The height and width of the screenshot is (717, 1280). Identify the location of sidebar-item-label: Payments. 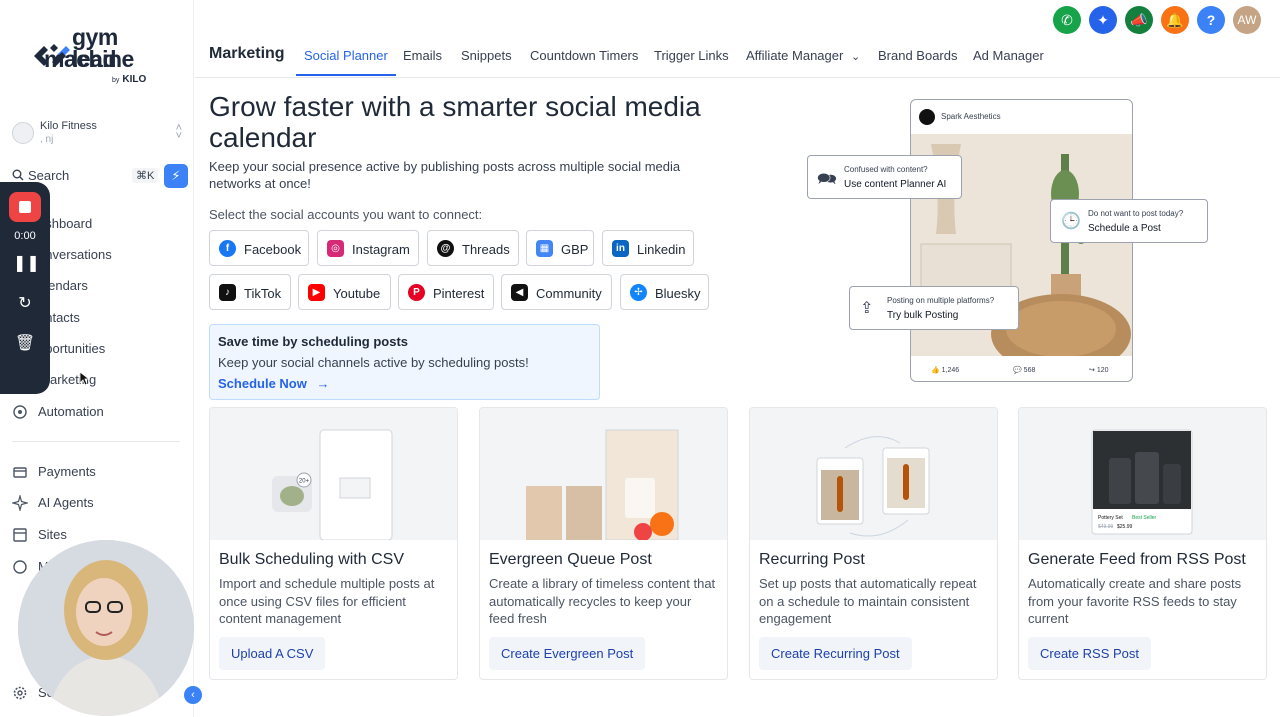
(67, 471).